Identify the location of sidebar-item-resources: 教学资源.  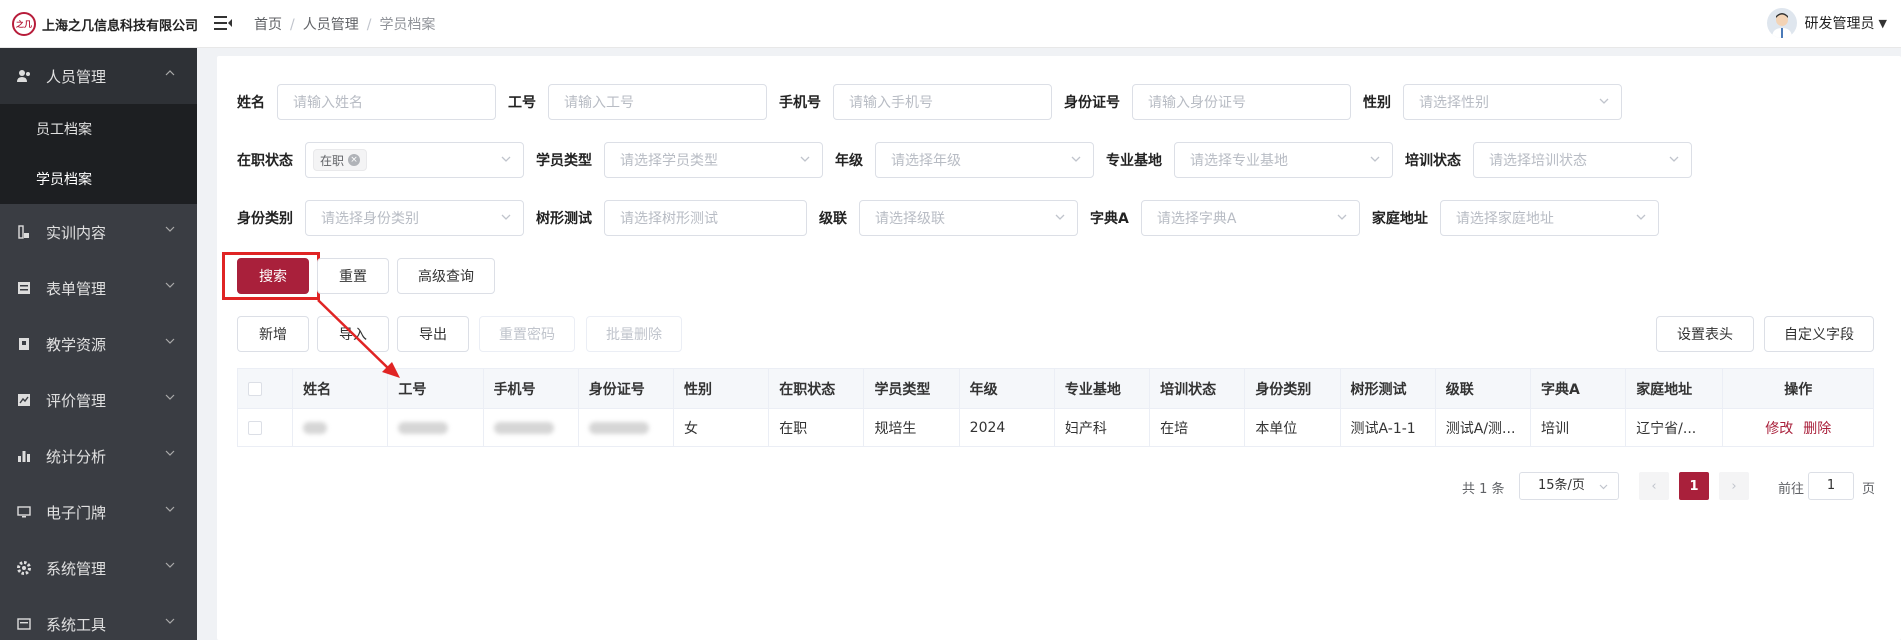
(98, 344).